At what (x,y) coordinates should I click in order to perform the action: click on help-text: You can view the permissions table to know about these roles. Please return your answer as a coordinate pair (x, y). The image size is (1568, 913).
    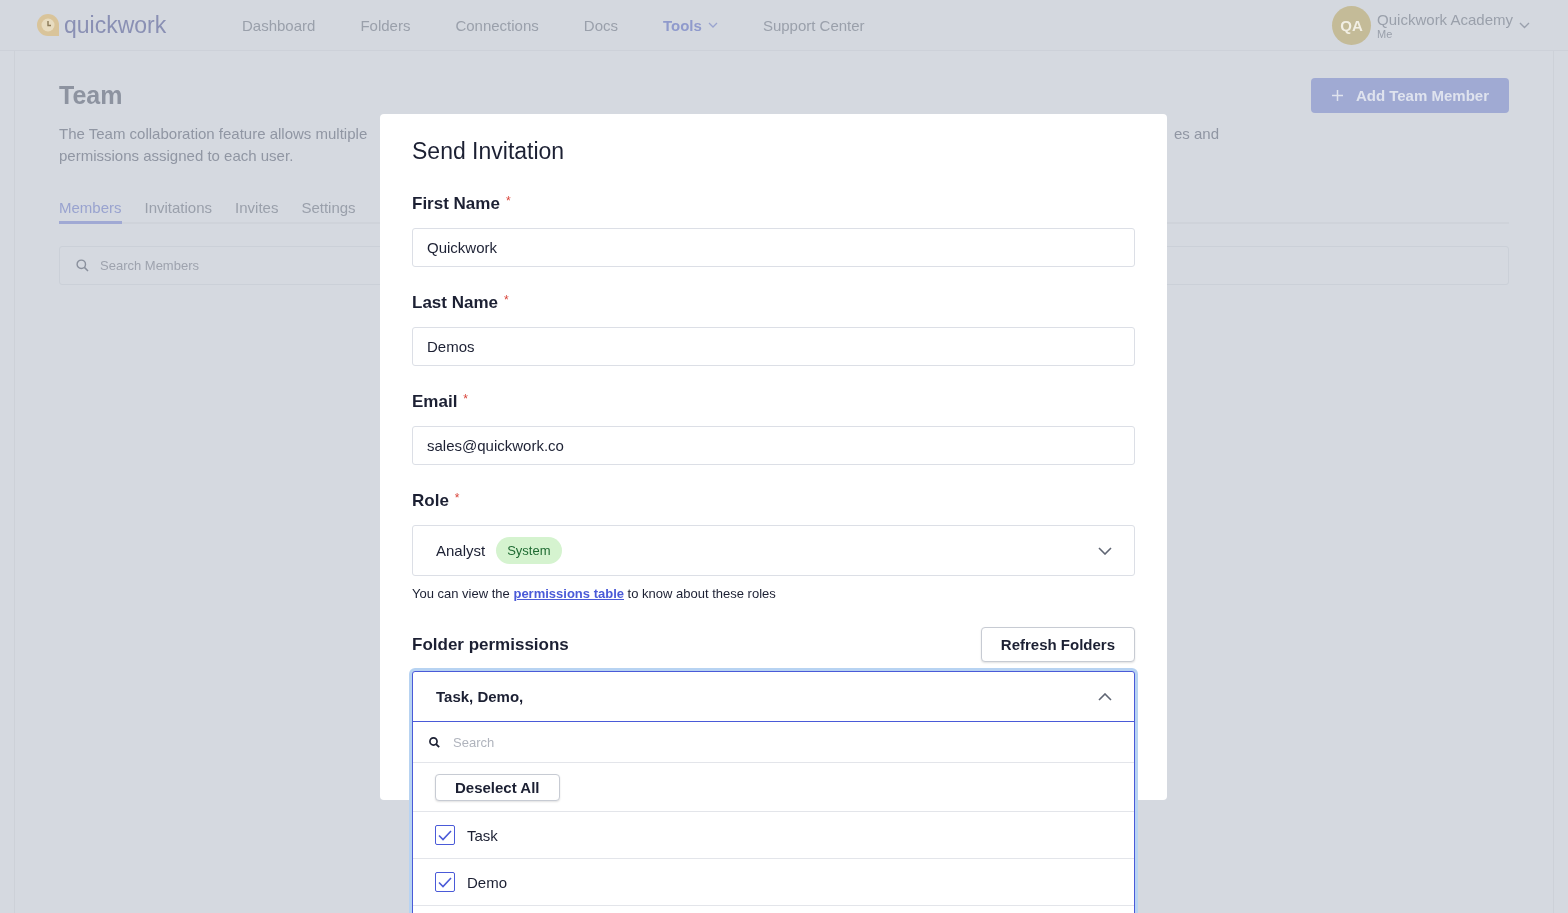
    Looking at the image, I should click on (594, 593).